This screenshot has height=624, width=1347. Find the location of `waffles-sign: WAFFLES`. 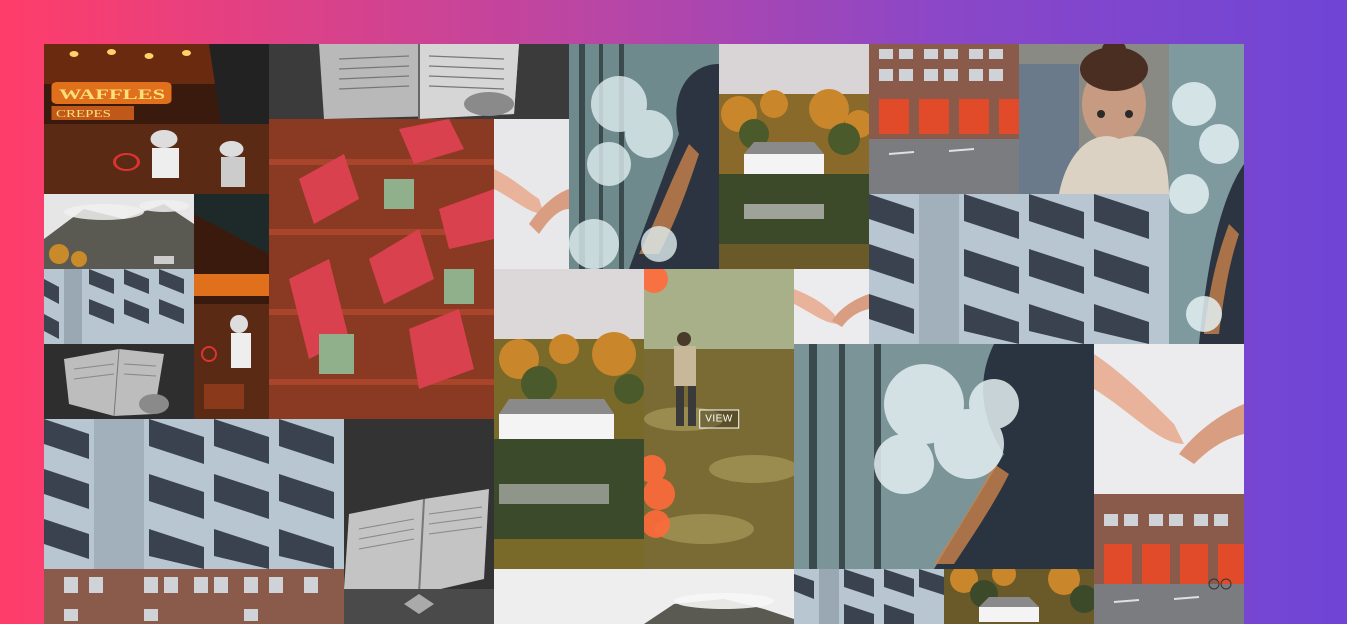

waffles-sign: WAFFLES is located at coordinates (112, 94).